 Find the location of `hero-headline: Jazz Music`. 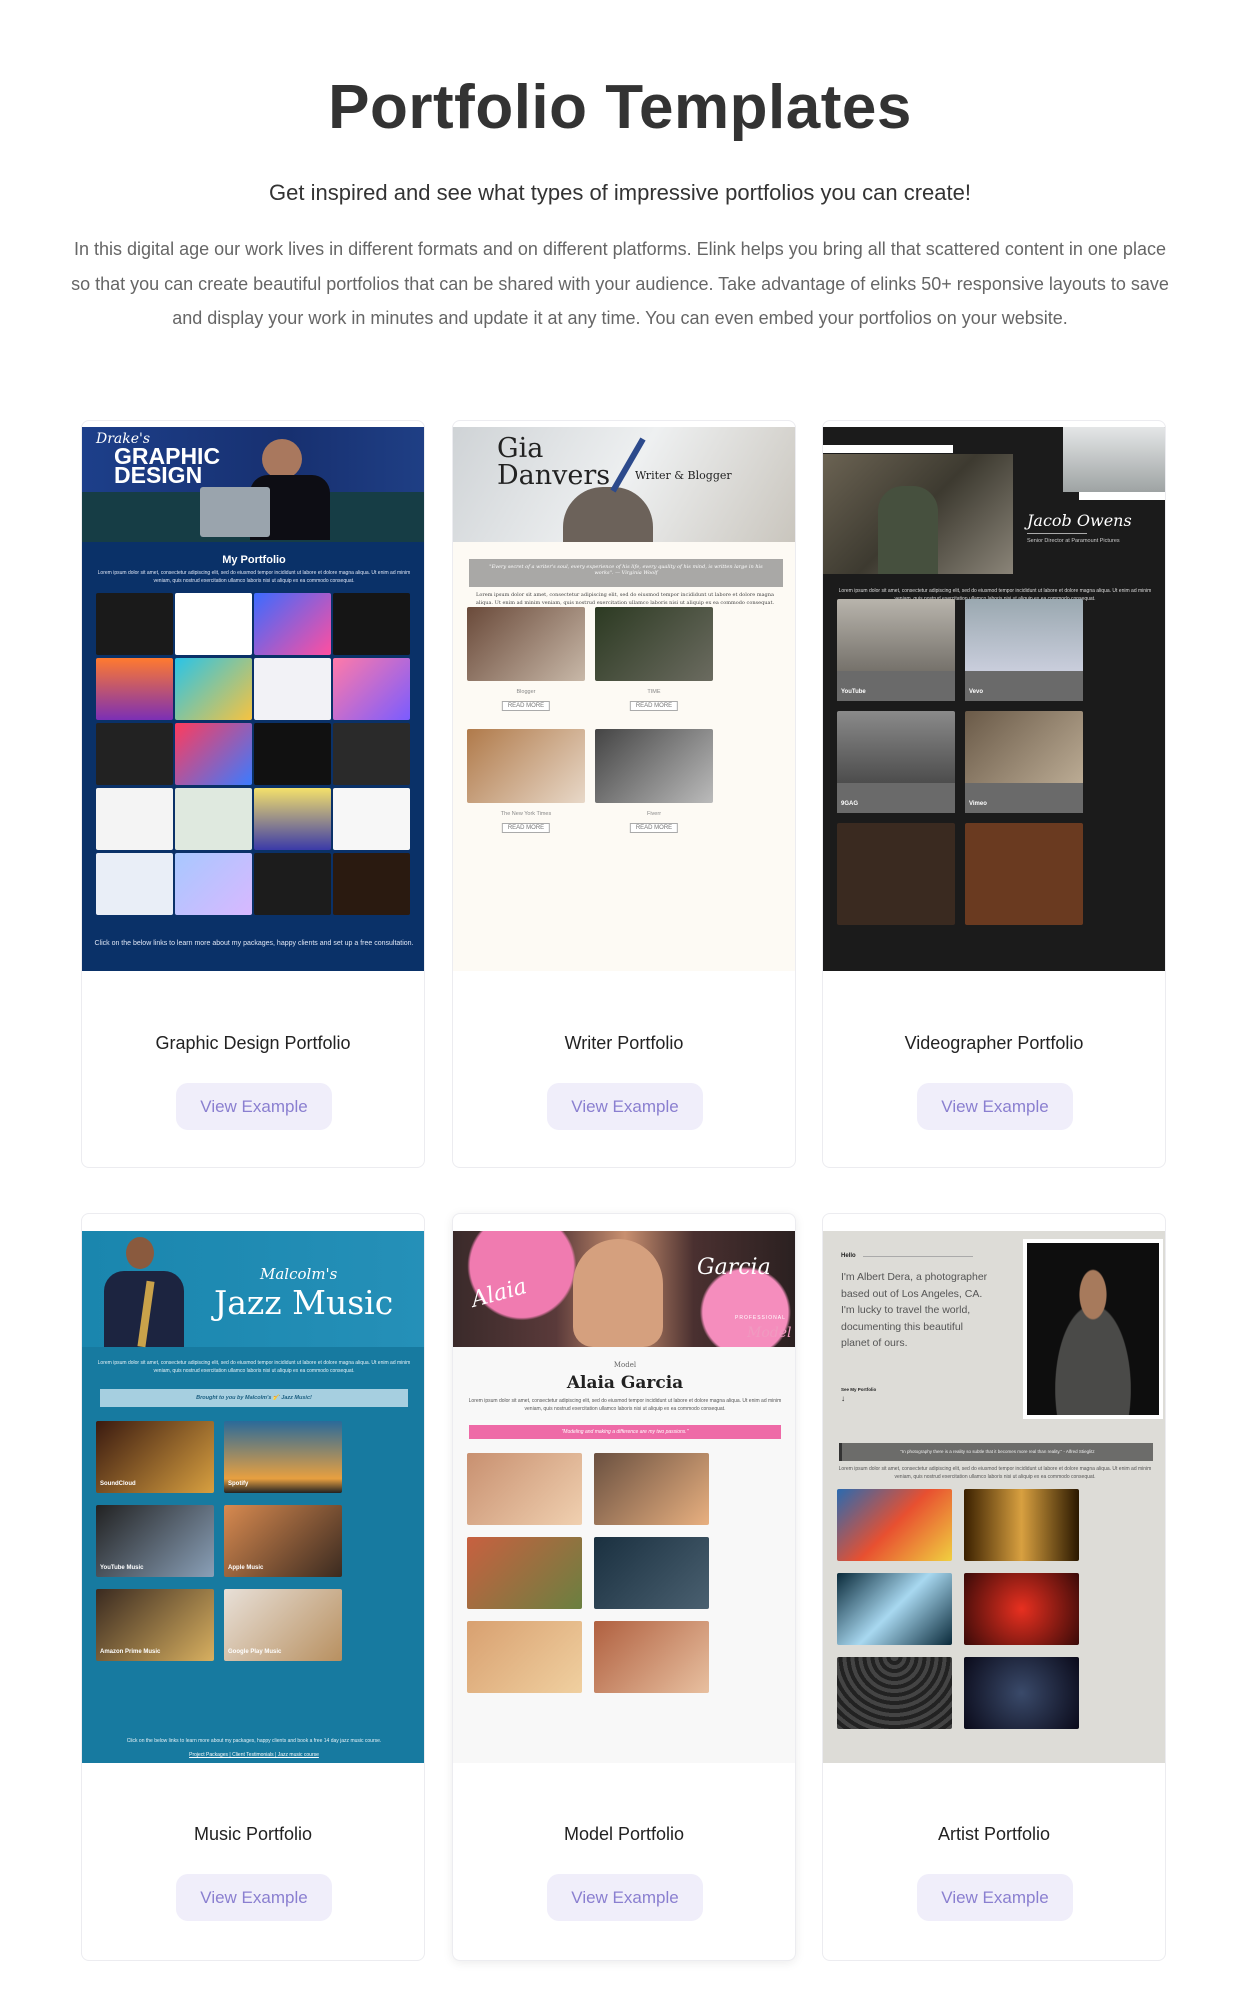

hero-headline: Jazz Music is located at coordinates (304, 1302).